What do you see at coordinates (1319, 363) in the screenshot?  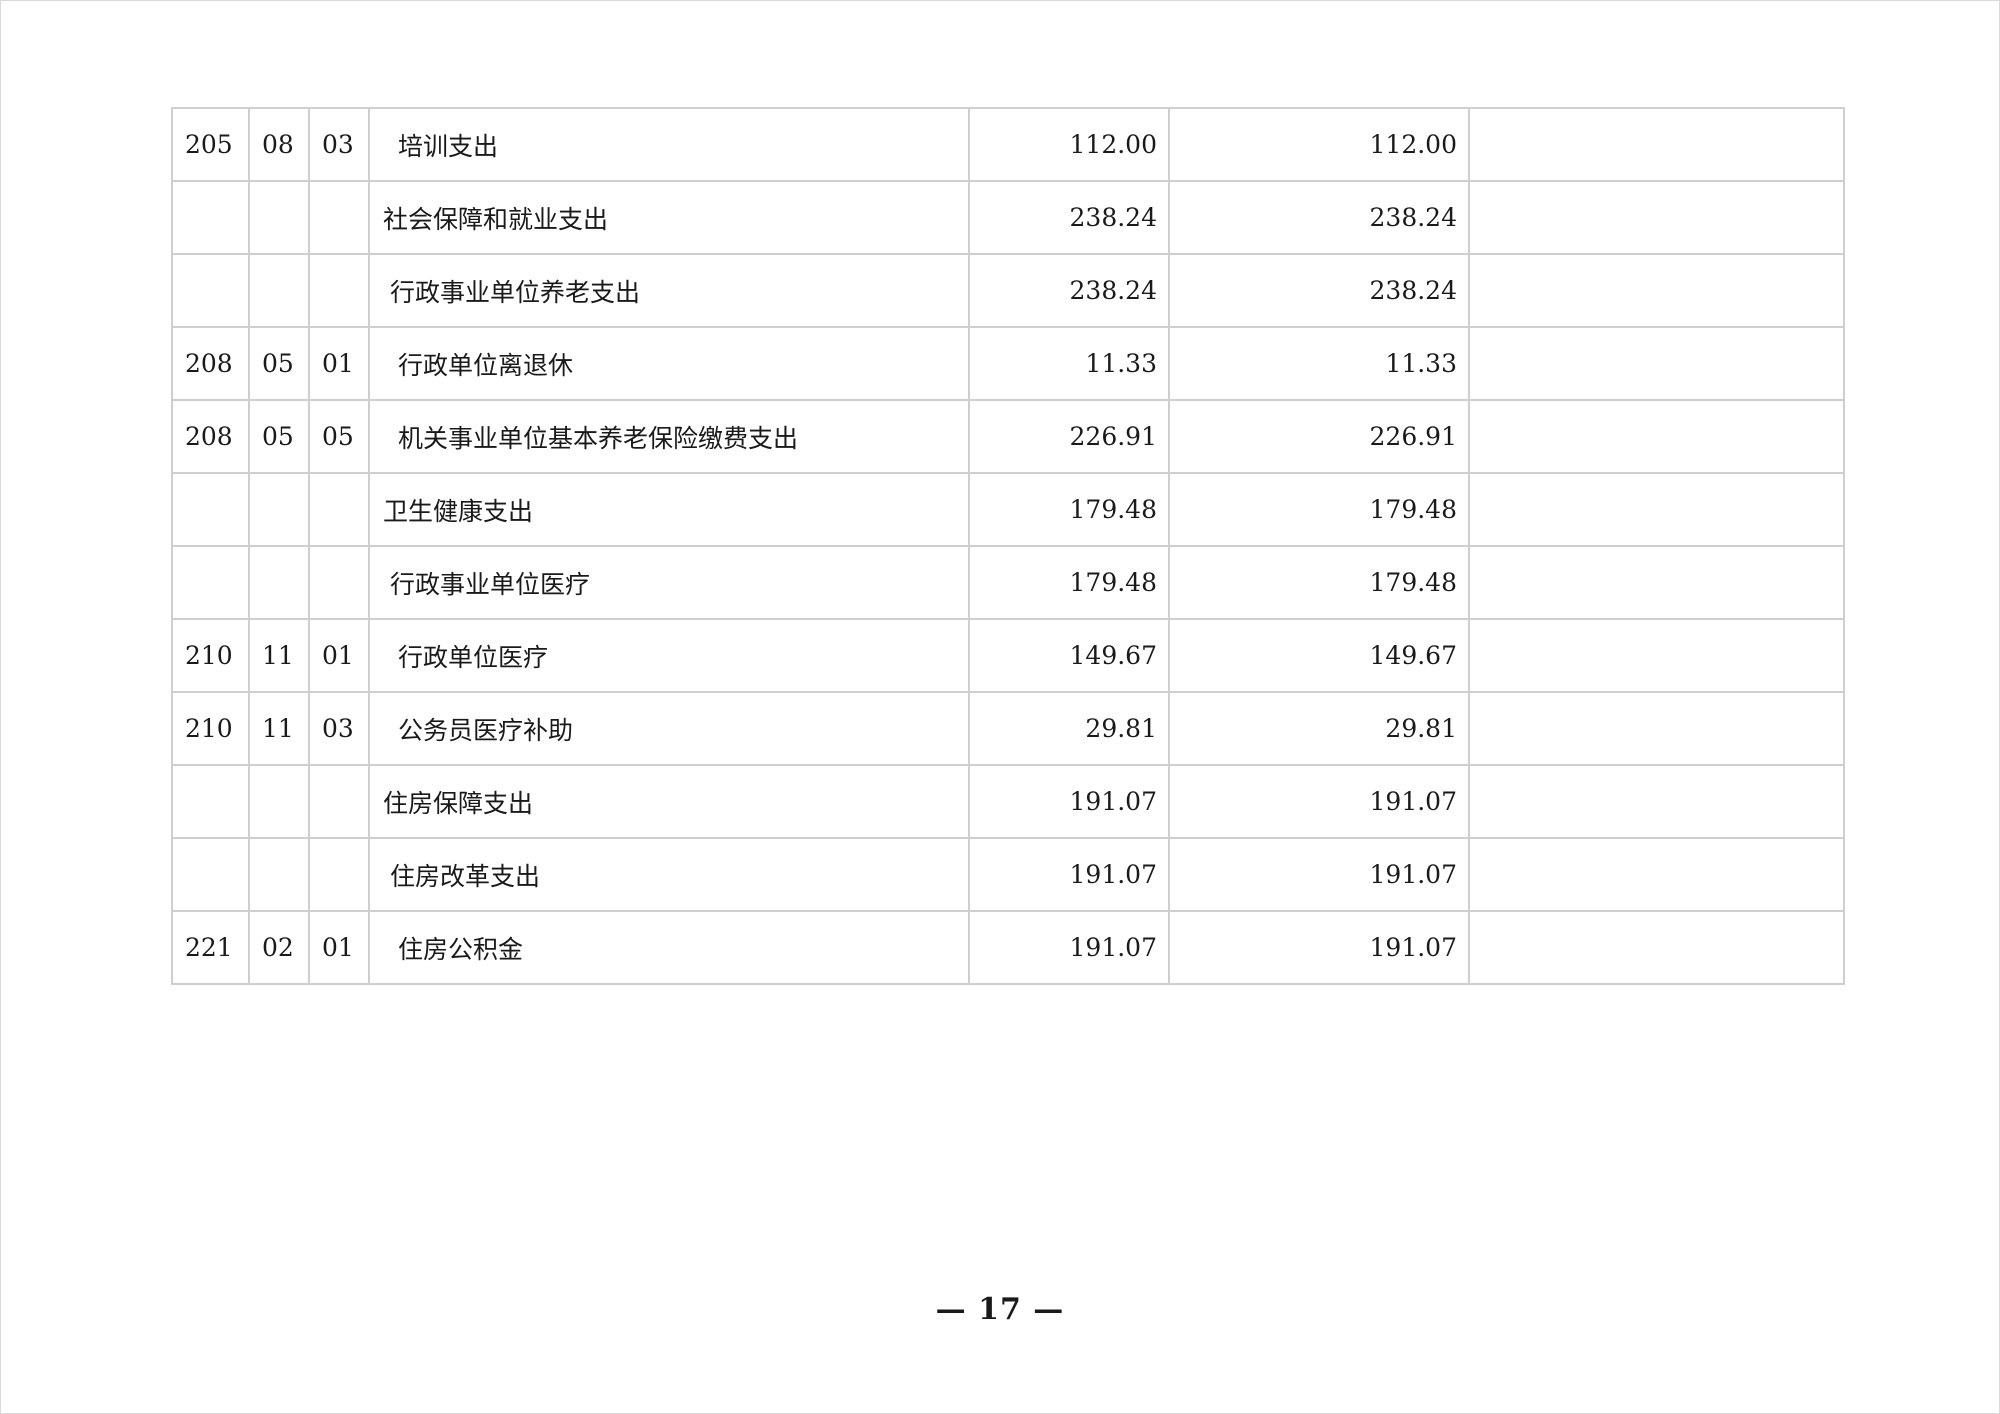 I see `basic-expenditure-cell: 11.33` at bounding box center [1319, 363].